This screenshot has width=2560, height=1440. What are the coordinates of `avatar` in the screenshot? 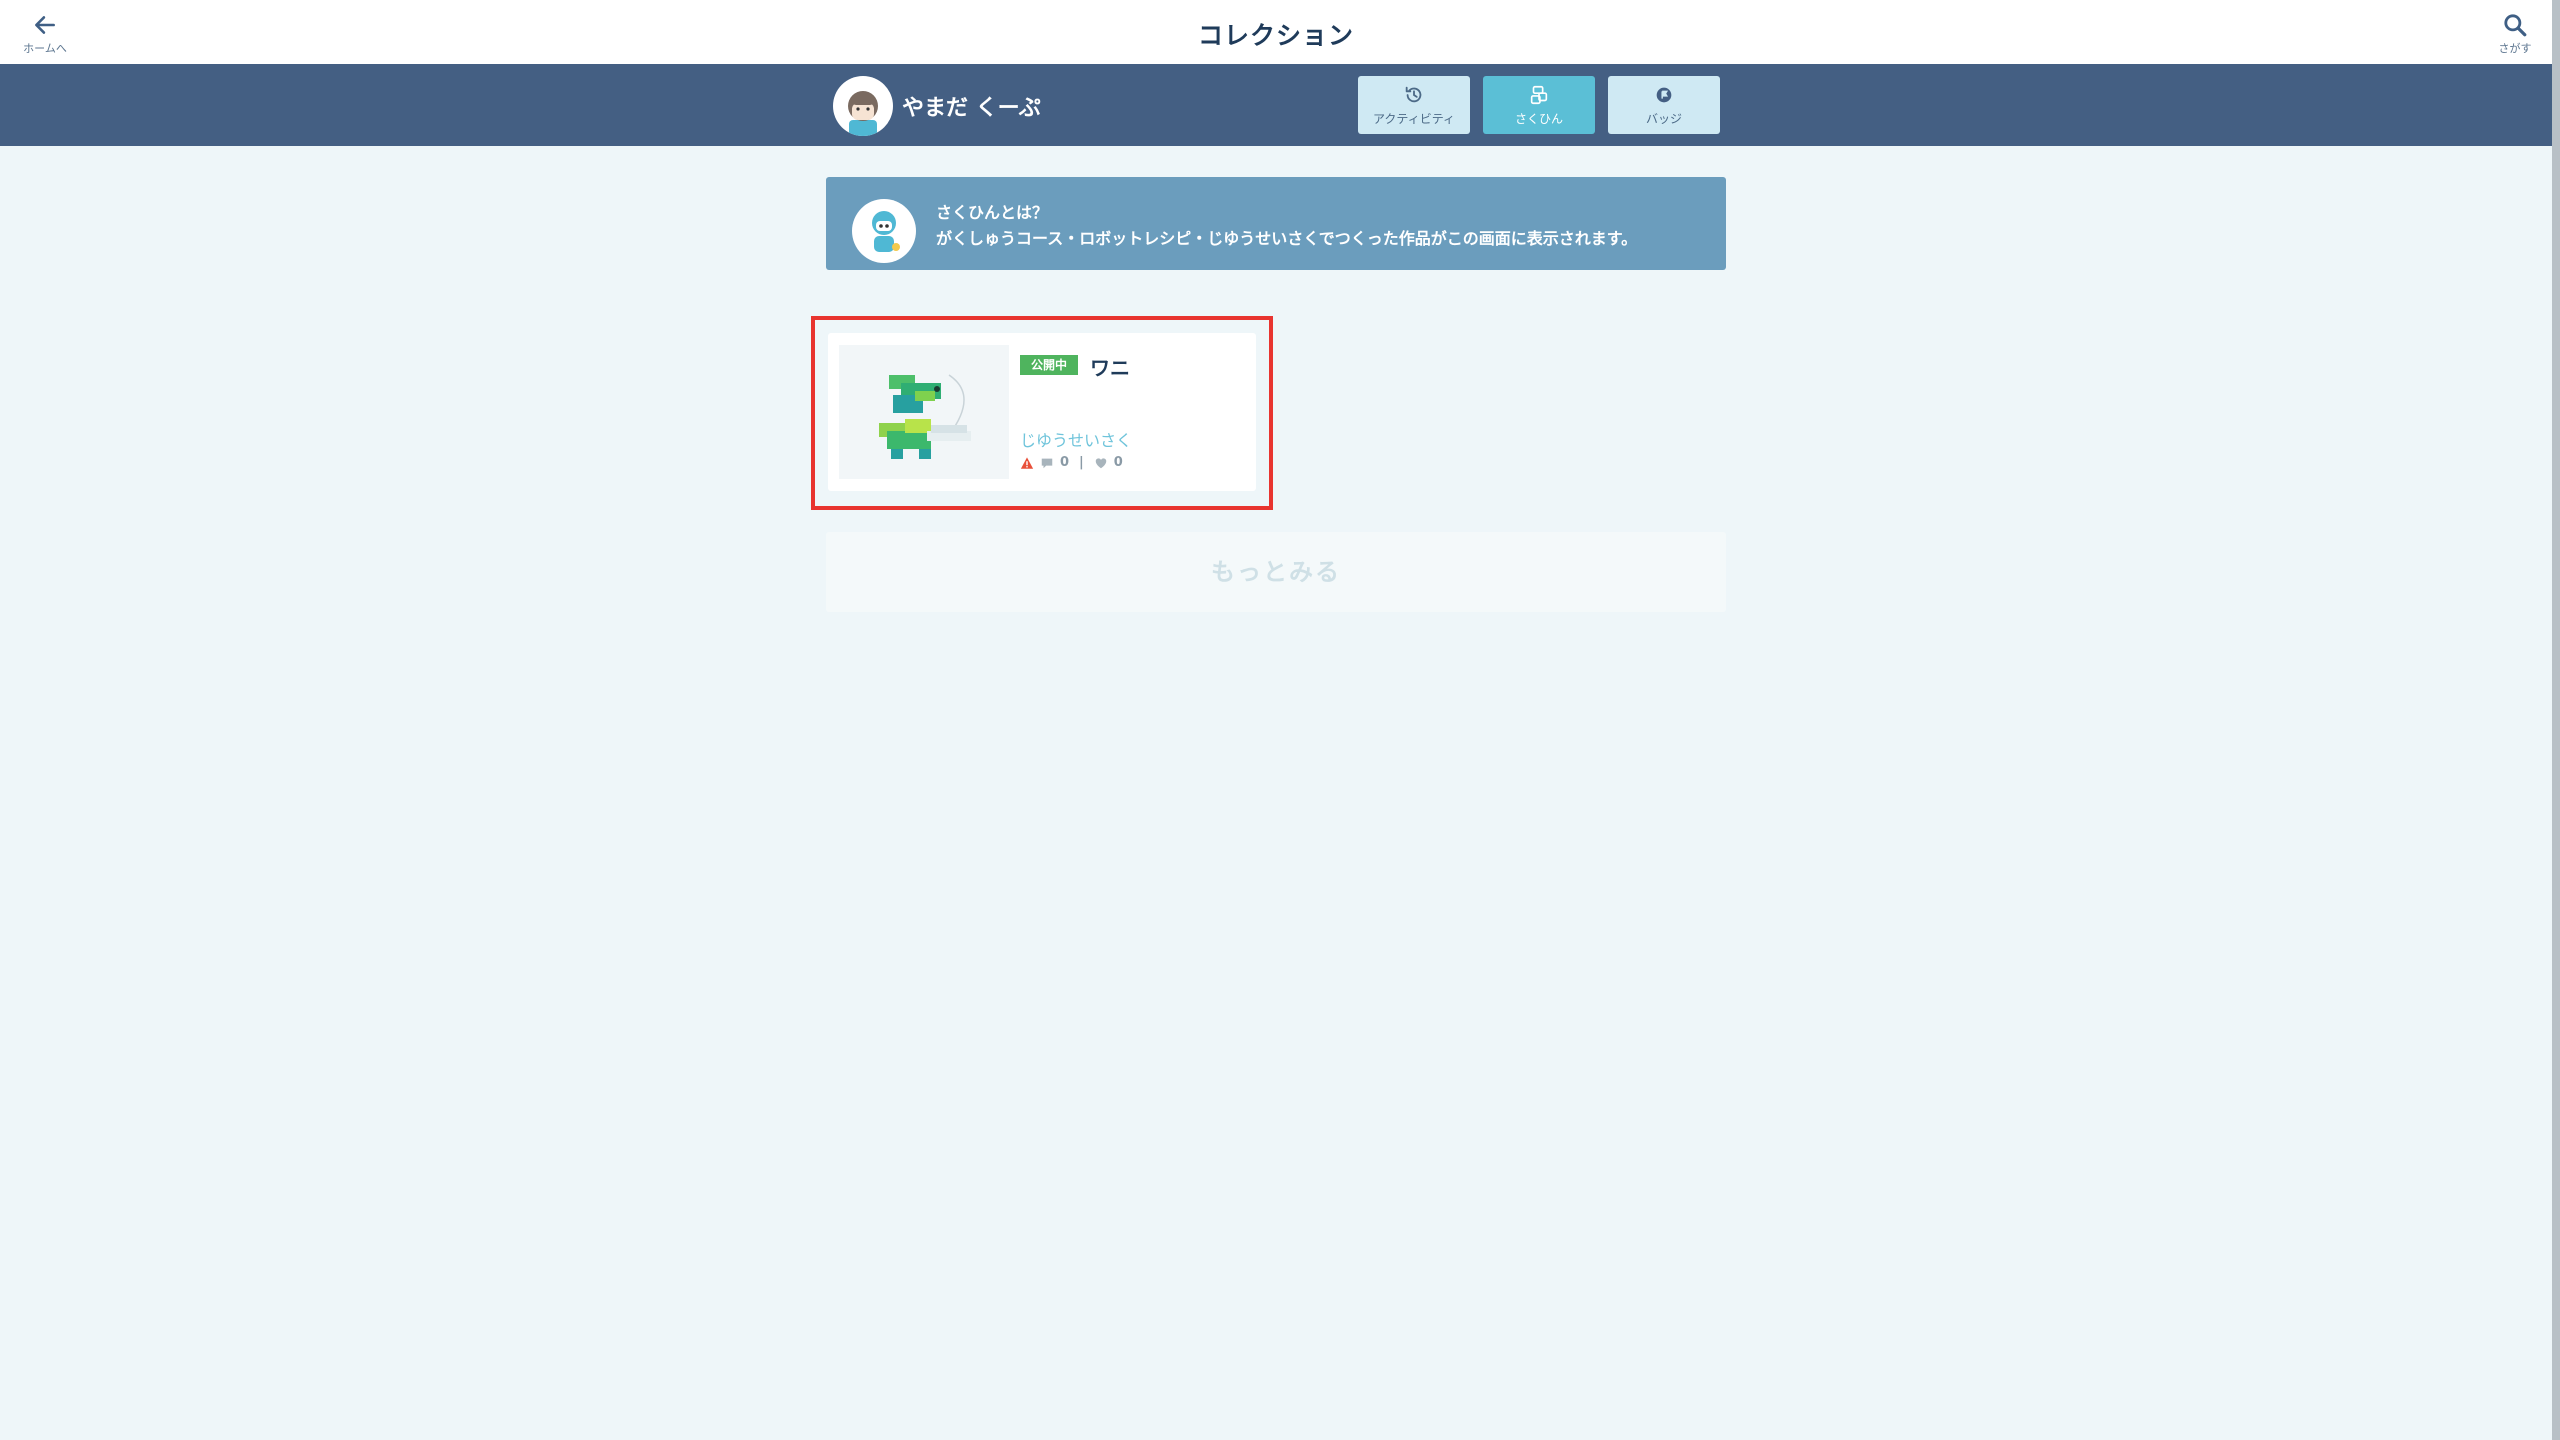 It's located at (863, 106).